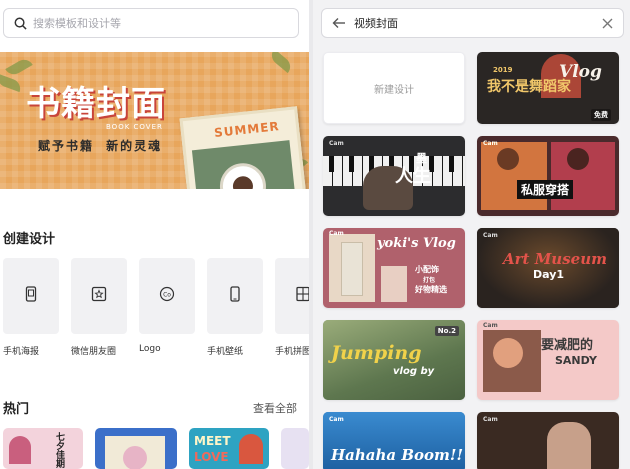 This screenshot has height=469, width=630. I want to click on template-title-en: yoki's Vlog, so click(416, 243).